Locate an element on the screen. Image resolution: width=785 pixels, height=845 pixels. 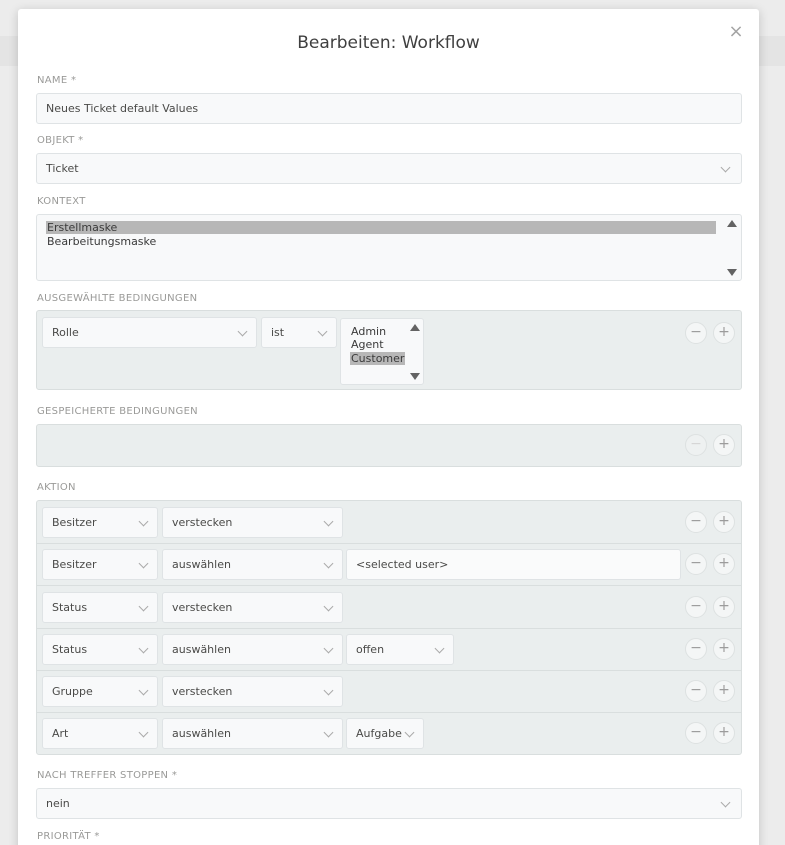
action-attribute-select: Gruppe is located at coordinates (100, 691).